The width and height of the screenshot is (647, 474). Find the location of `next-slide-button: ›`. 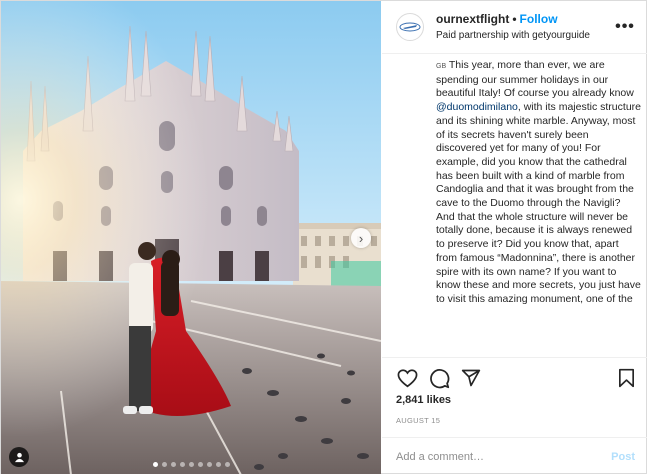

next-slide-button: › is located at coordinates (361, 238).